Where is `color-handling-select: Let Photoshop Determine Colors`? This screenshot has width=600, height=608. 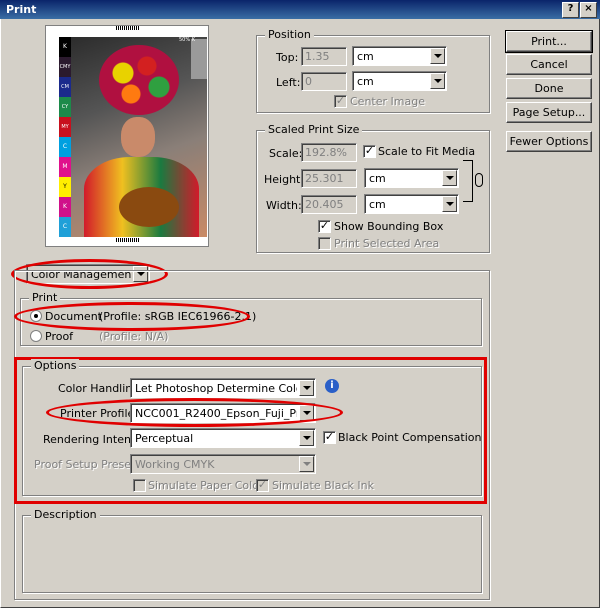
color-handling-select: Let Photoshop Determine Colors is located at coordinates (223, 388).